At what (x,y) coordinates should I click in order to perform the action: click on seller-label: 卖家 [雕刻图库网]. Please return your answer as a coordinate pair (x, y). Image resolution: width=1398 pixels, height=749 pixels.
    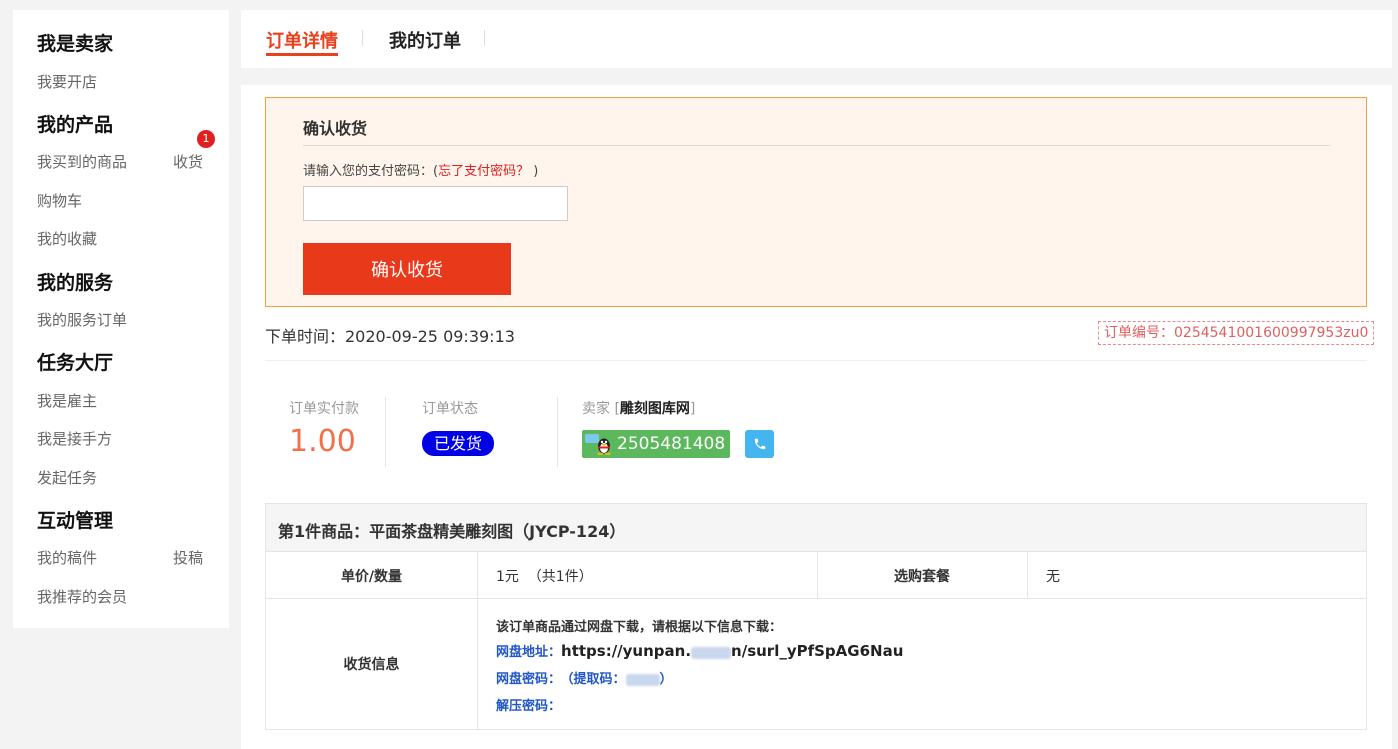
    Looking at the image, I should click on (638, 408).